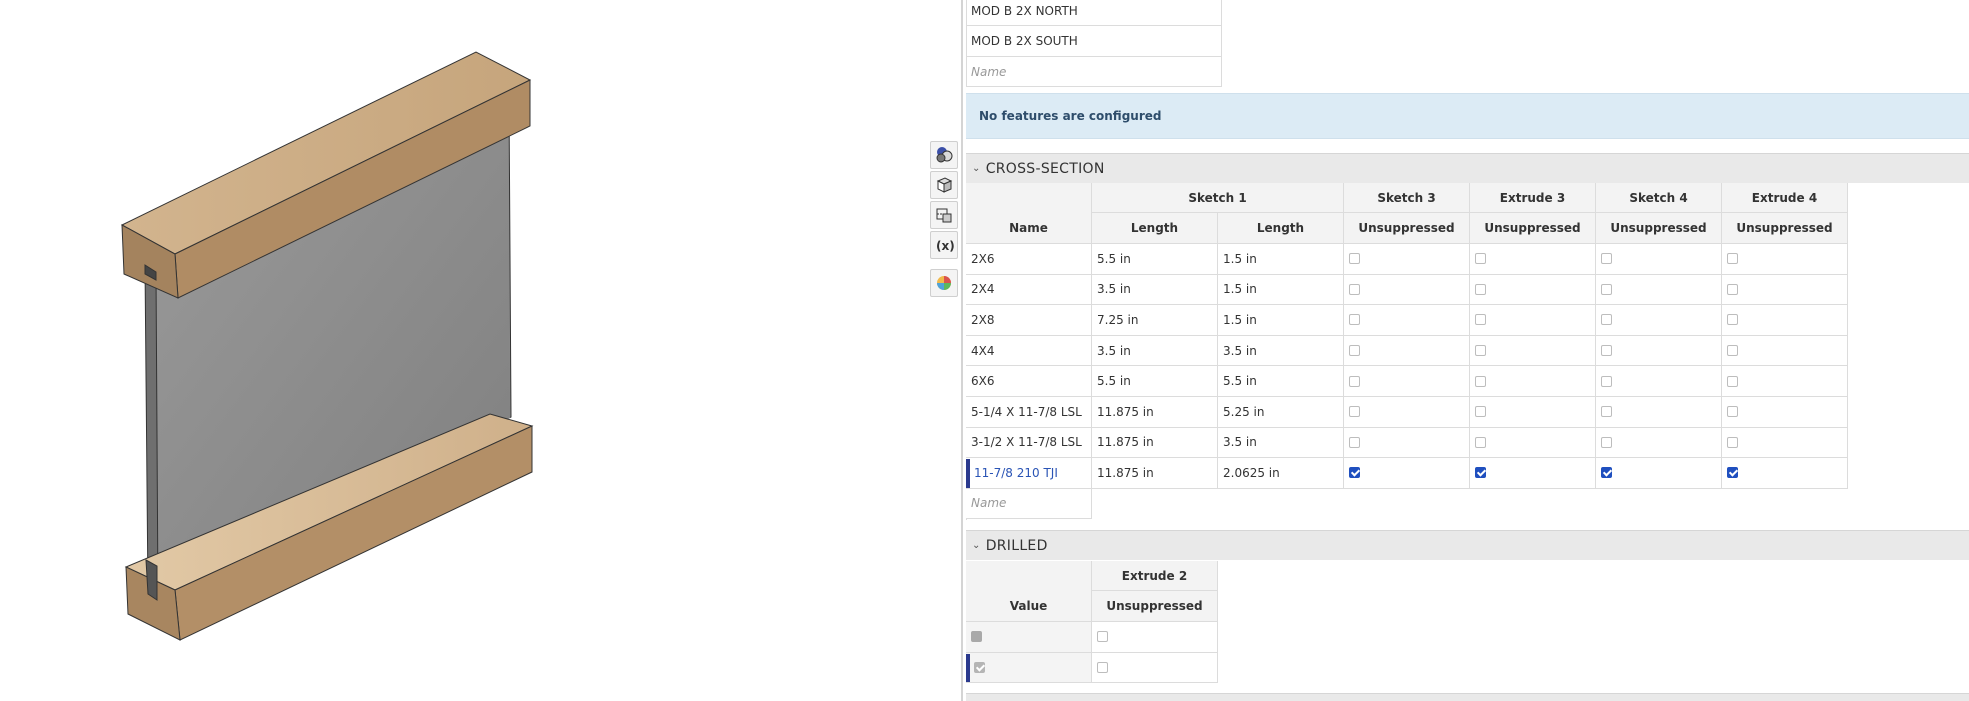 This screenshot has height=701, width=1969. I want to click on config-row: MOD B 2X SOUTH, so click(1094, 41).